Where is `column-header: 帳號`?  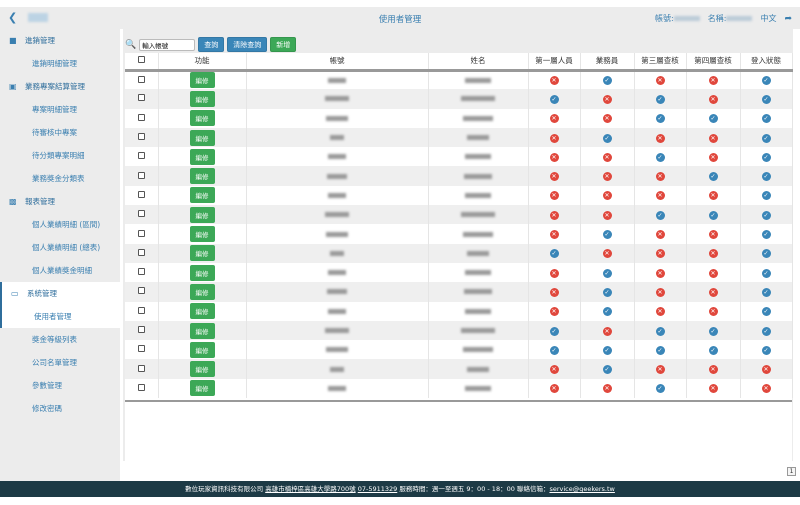 column-header: 帳號 is located at coordinates (337, 62).